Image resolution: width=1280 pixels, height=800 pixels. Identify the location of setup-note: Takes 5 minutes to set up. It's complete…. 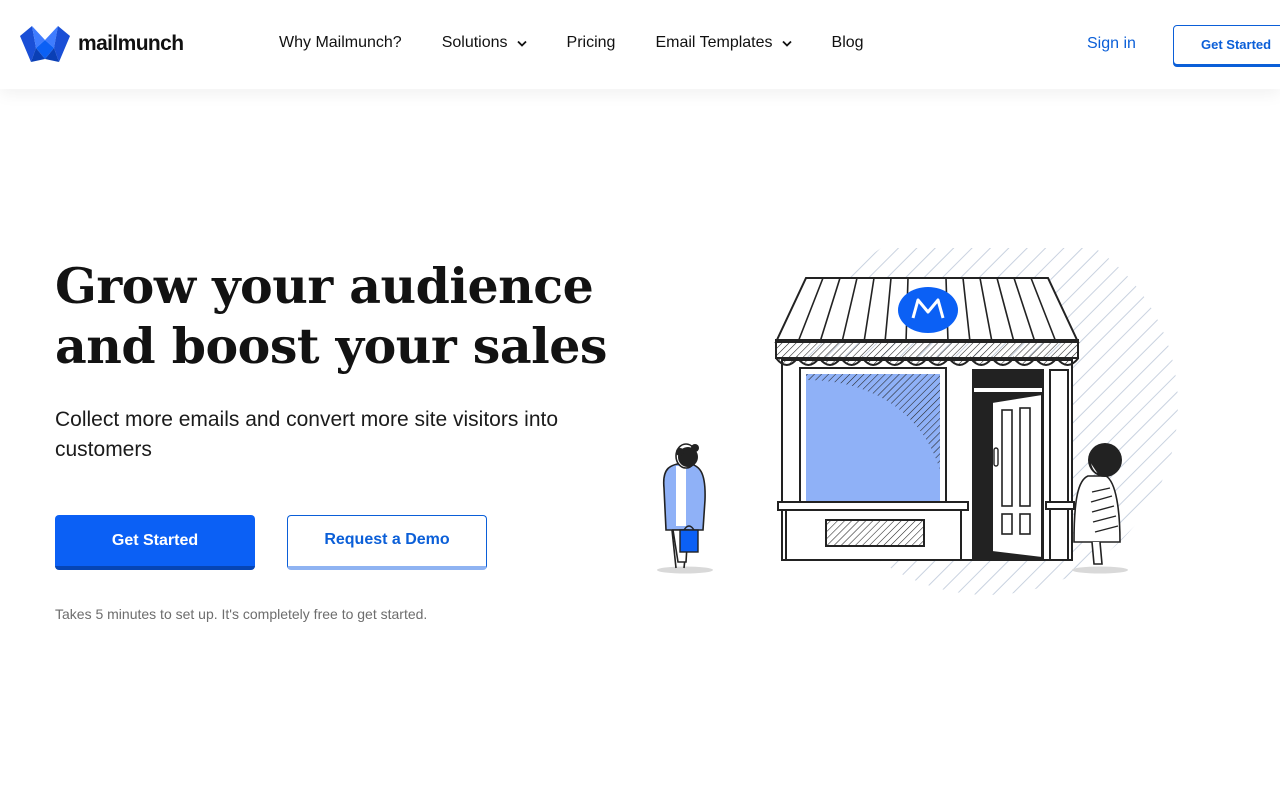
(241, 614).